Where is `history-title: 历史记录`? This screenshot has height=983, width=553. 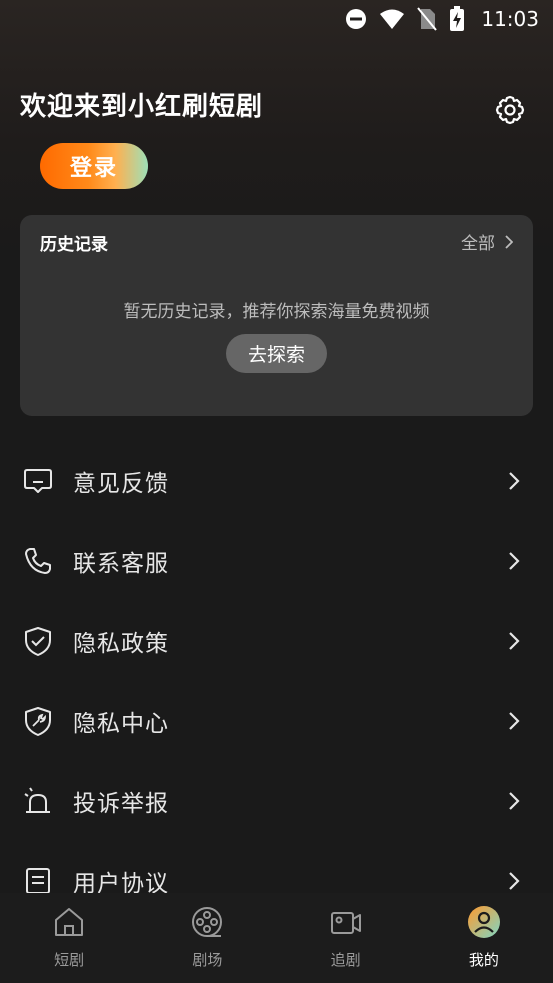 history-title: 历史记录 is located at coordinates (74, 245).